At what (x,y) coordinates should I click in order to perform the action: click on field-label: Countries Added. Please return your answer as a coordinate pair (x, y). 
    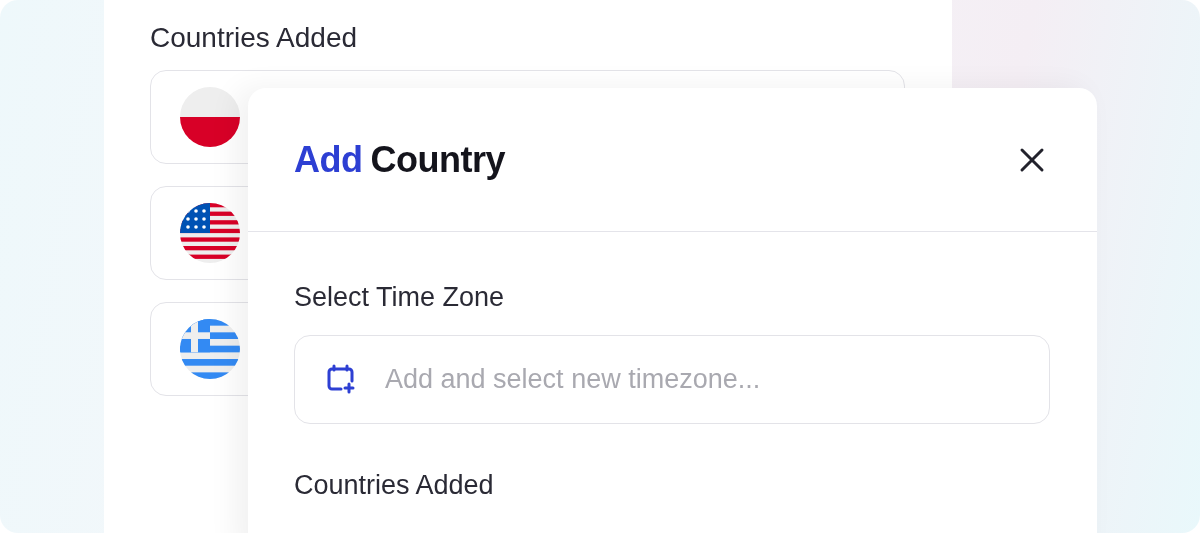
    Looking at the image, I should click on (394, 485).